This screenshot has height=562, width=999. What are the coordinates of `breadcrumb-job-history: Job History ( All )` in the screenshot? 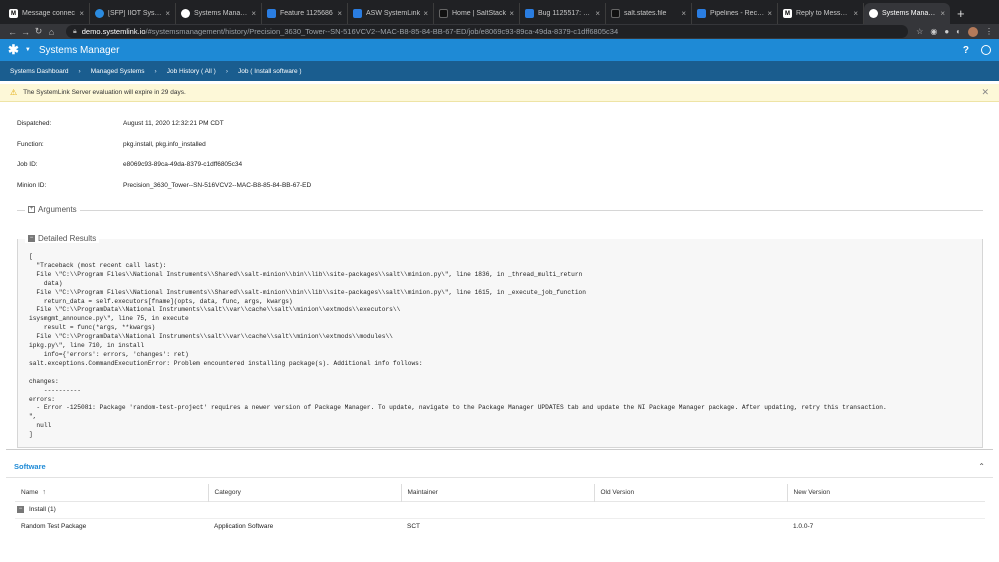 It's located at (191, 71).